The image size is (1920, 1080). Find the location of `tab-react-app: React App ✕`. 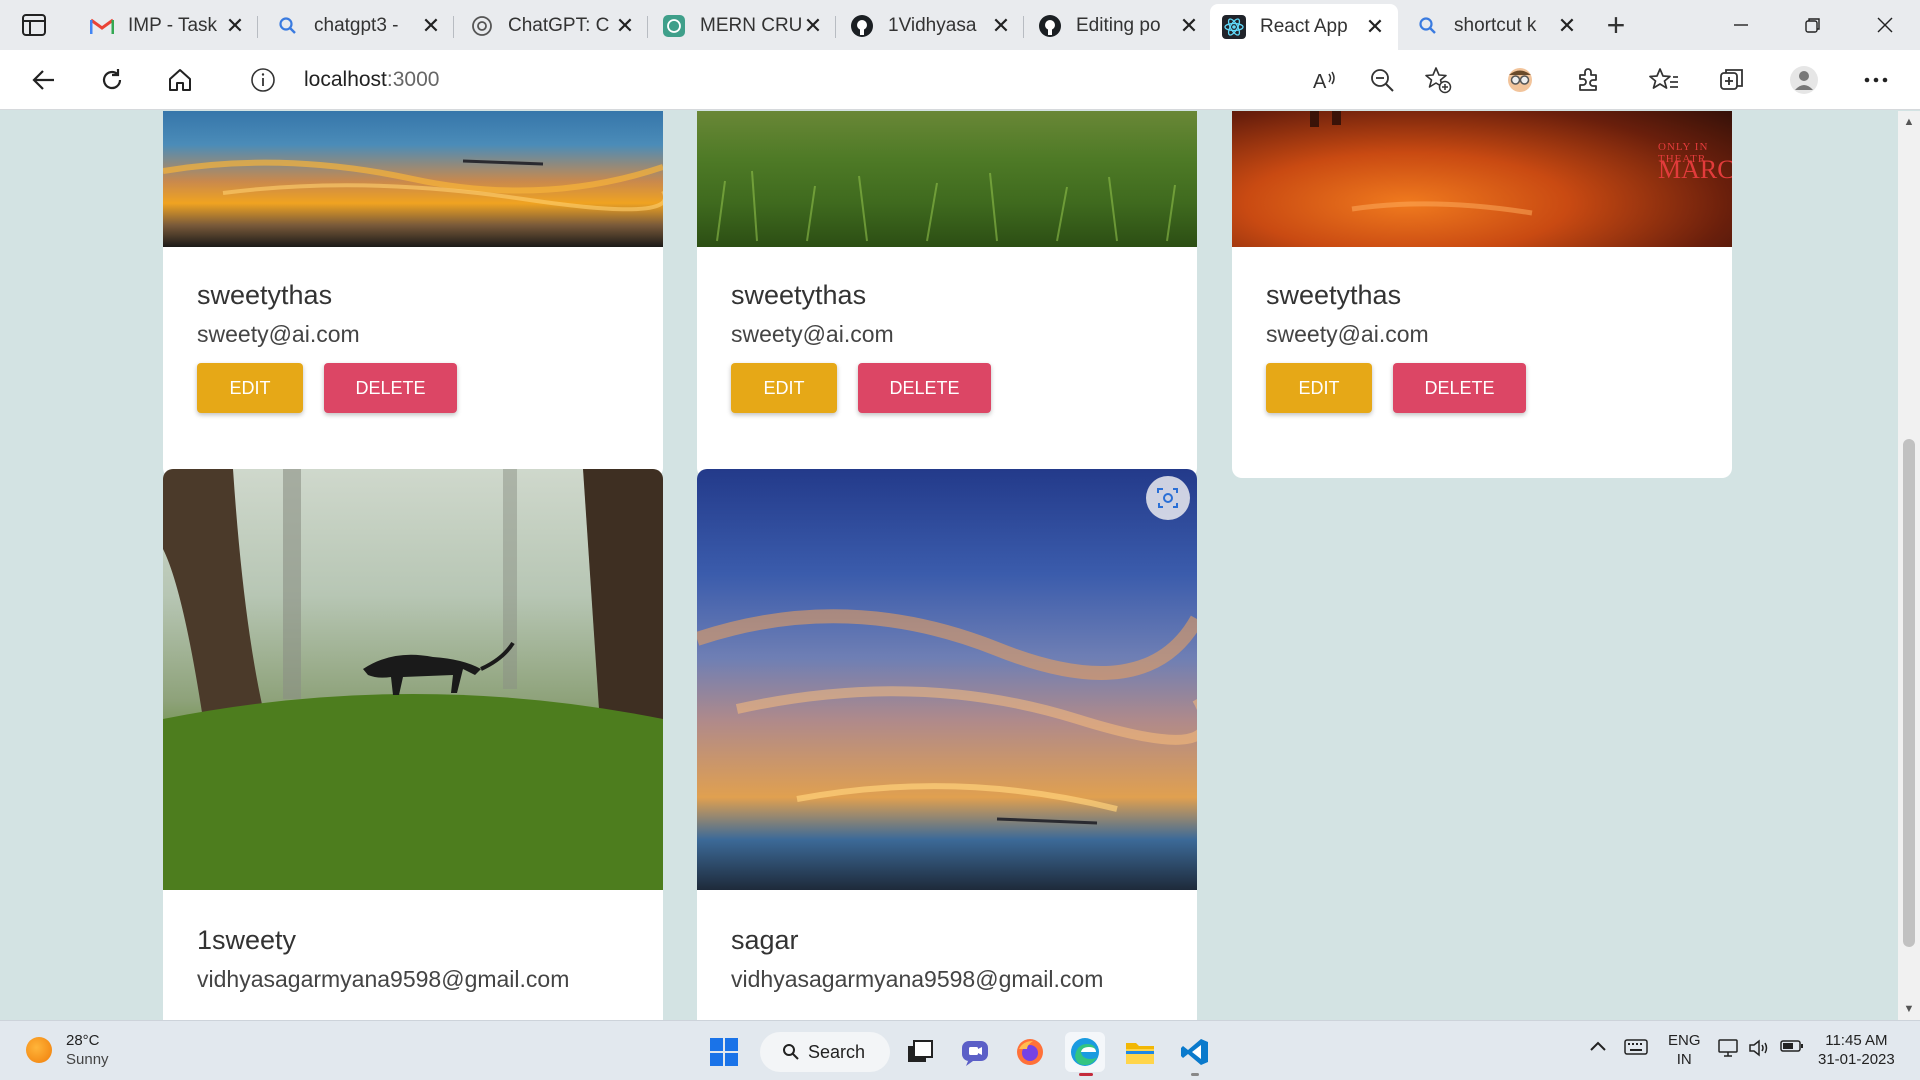

tab-react-app: React App ✕ is located at coordinates (1304, 27).